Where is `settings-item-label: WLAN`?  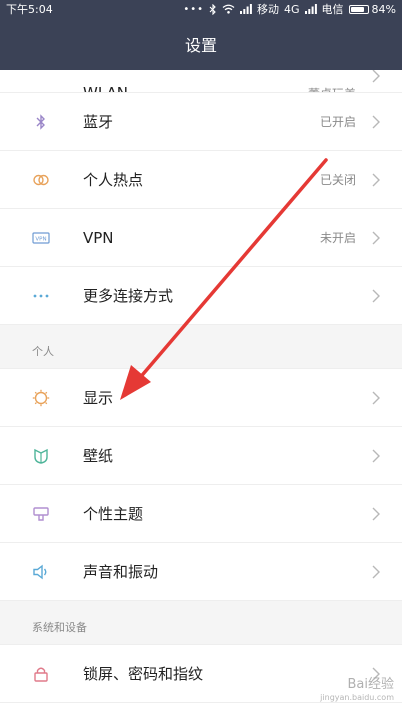
settings-item-label: WLAN is located at coordinates (106, 88).